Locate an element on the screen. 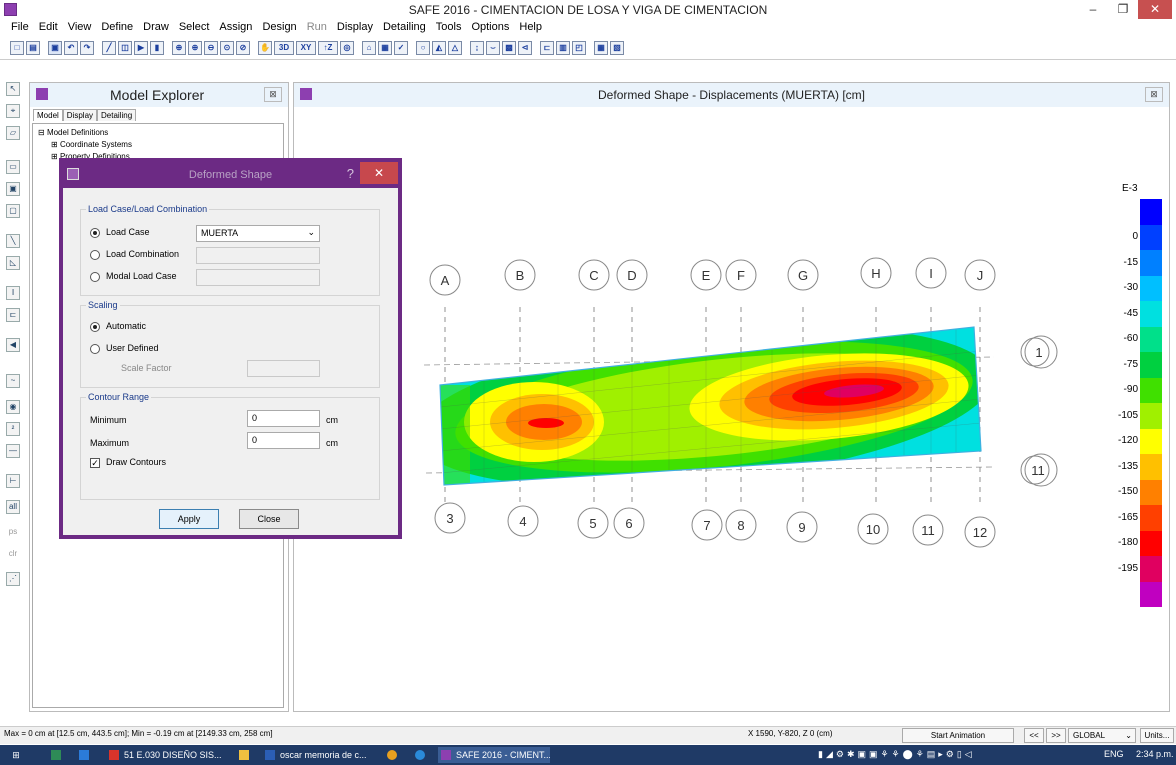 This screenshot has width=1176, height=765. taskbar-item-chrome is located at coordinates (395, 755).